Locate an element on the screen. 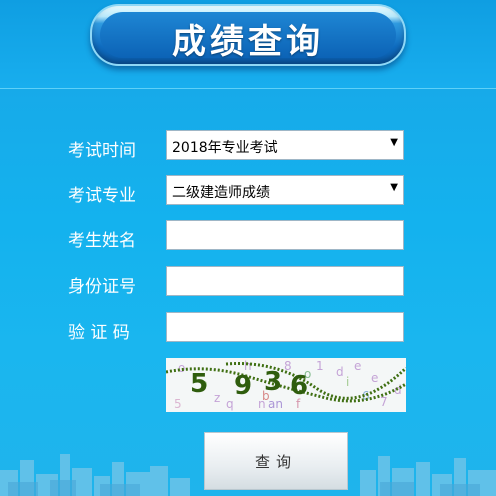 This screenshot has width=496, height=496. id-number-label: 身份证号 is located at coordinates (102, 287).